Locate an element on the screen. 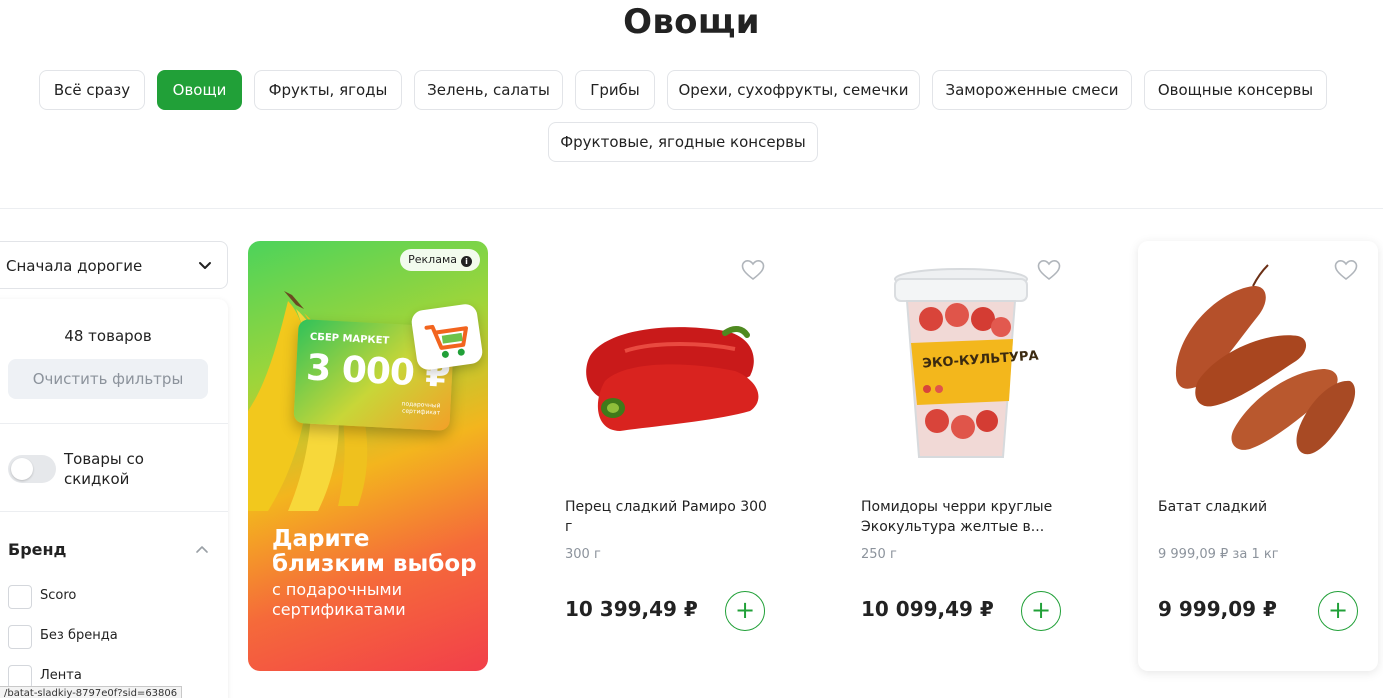  chip-fruit-canned: Фруктовые, ягодные консервы is located at coordinates (683, 142).